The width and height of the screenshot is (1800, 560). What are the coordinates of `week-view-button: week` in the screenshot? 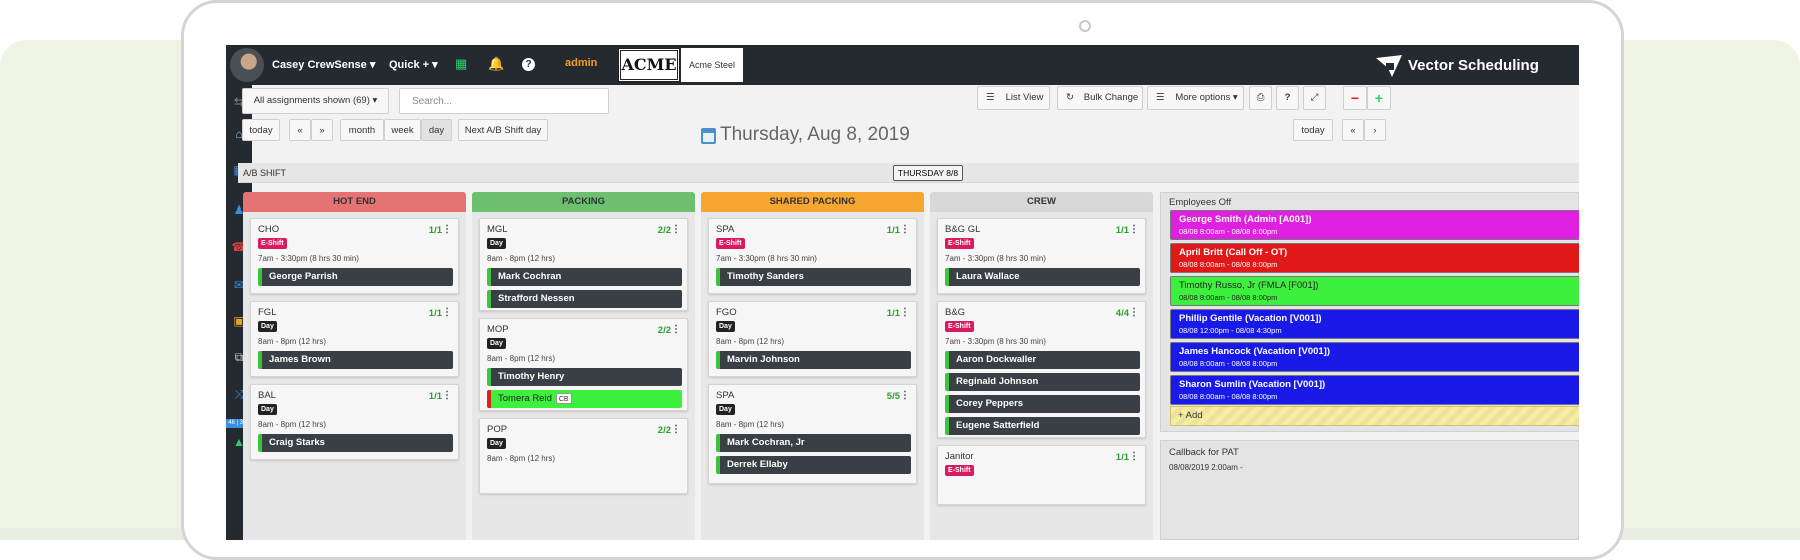 It's located at (402, 130).